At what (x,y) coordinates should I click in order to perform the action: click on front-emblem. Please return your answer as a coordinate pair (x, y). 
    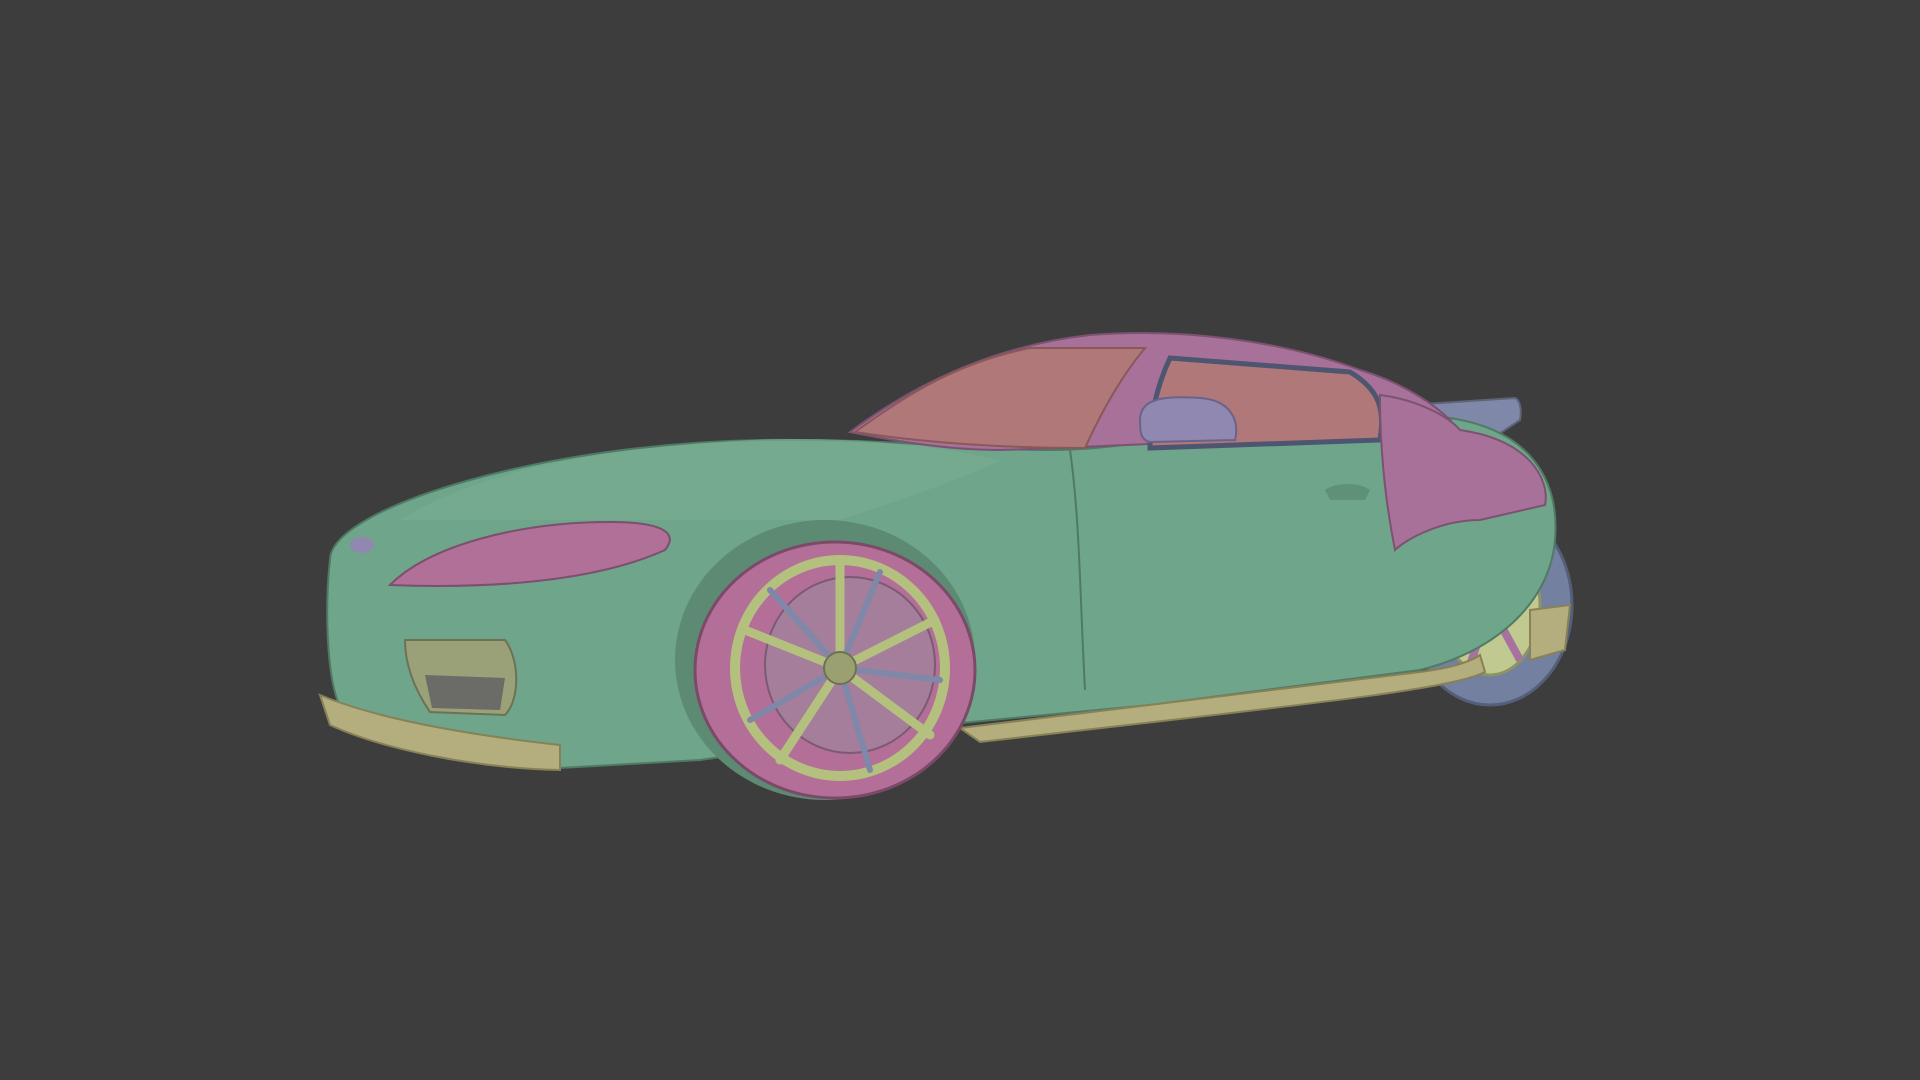
    Looking at the image, I should click on (362, 545).